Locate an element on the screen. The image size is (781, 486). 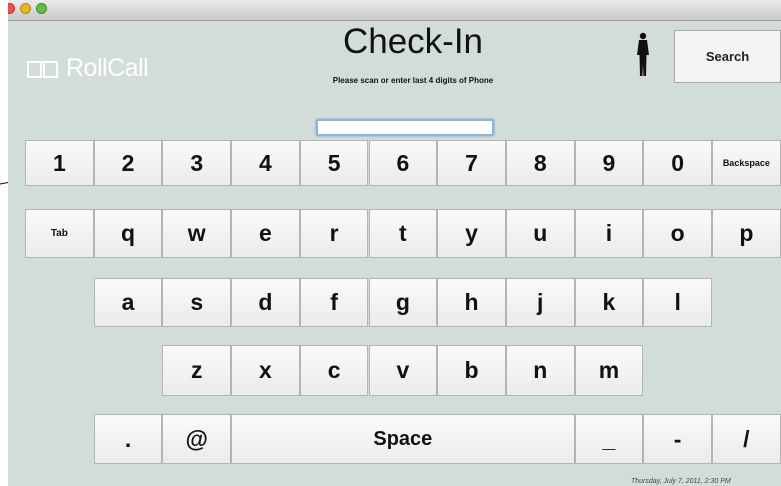
key-4: 4 is located at coordinates (265, 163).